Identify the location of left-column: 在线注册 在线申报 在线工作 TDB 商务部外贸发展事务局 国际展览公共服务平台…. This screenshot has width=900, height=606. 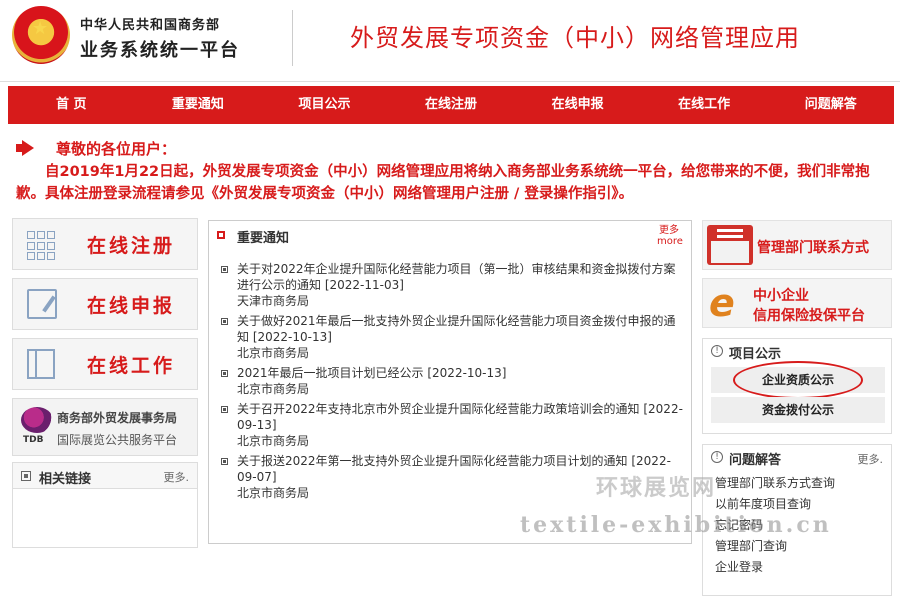
(105, 383).